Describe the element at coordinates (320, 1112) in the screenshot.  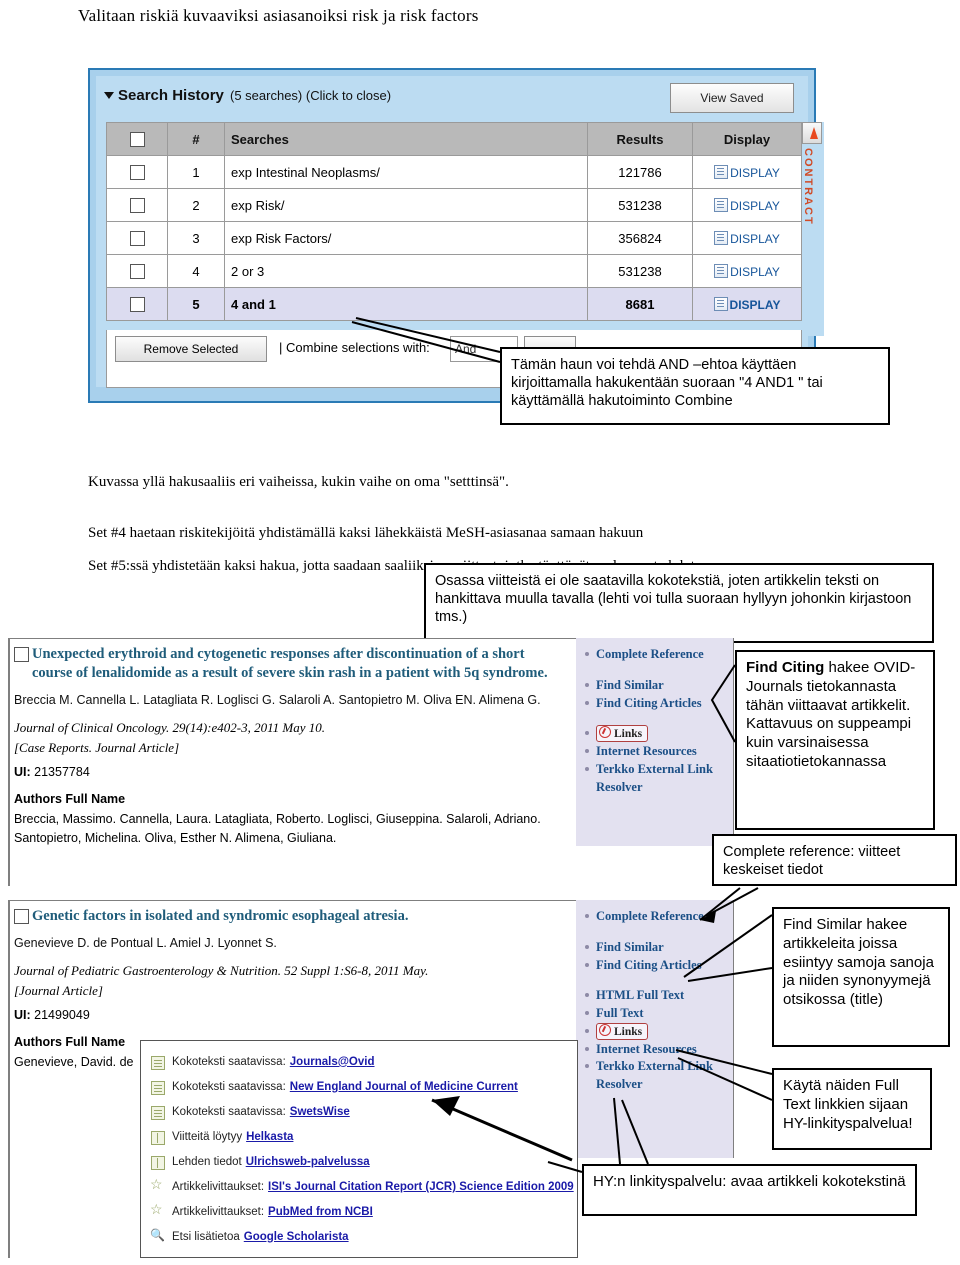
I see `fulltext-row-link: SwetsWise` at that location.